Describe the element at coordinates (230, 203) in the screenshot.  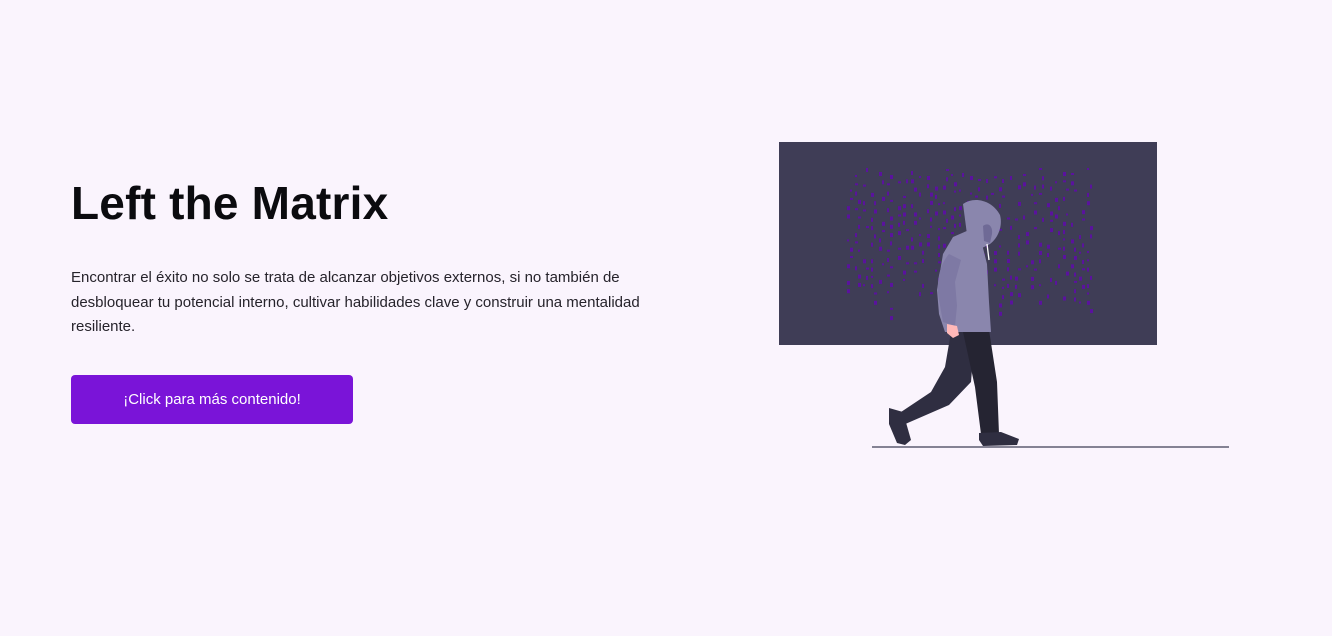
I see `page-title: Left the Matrix` at that location.